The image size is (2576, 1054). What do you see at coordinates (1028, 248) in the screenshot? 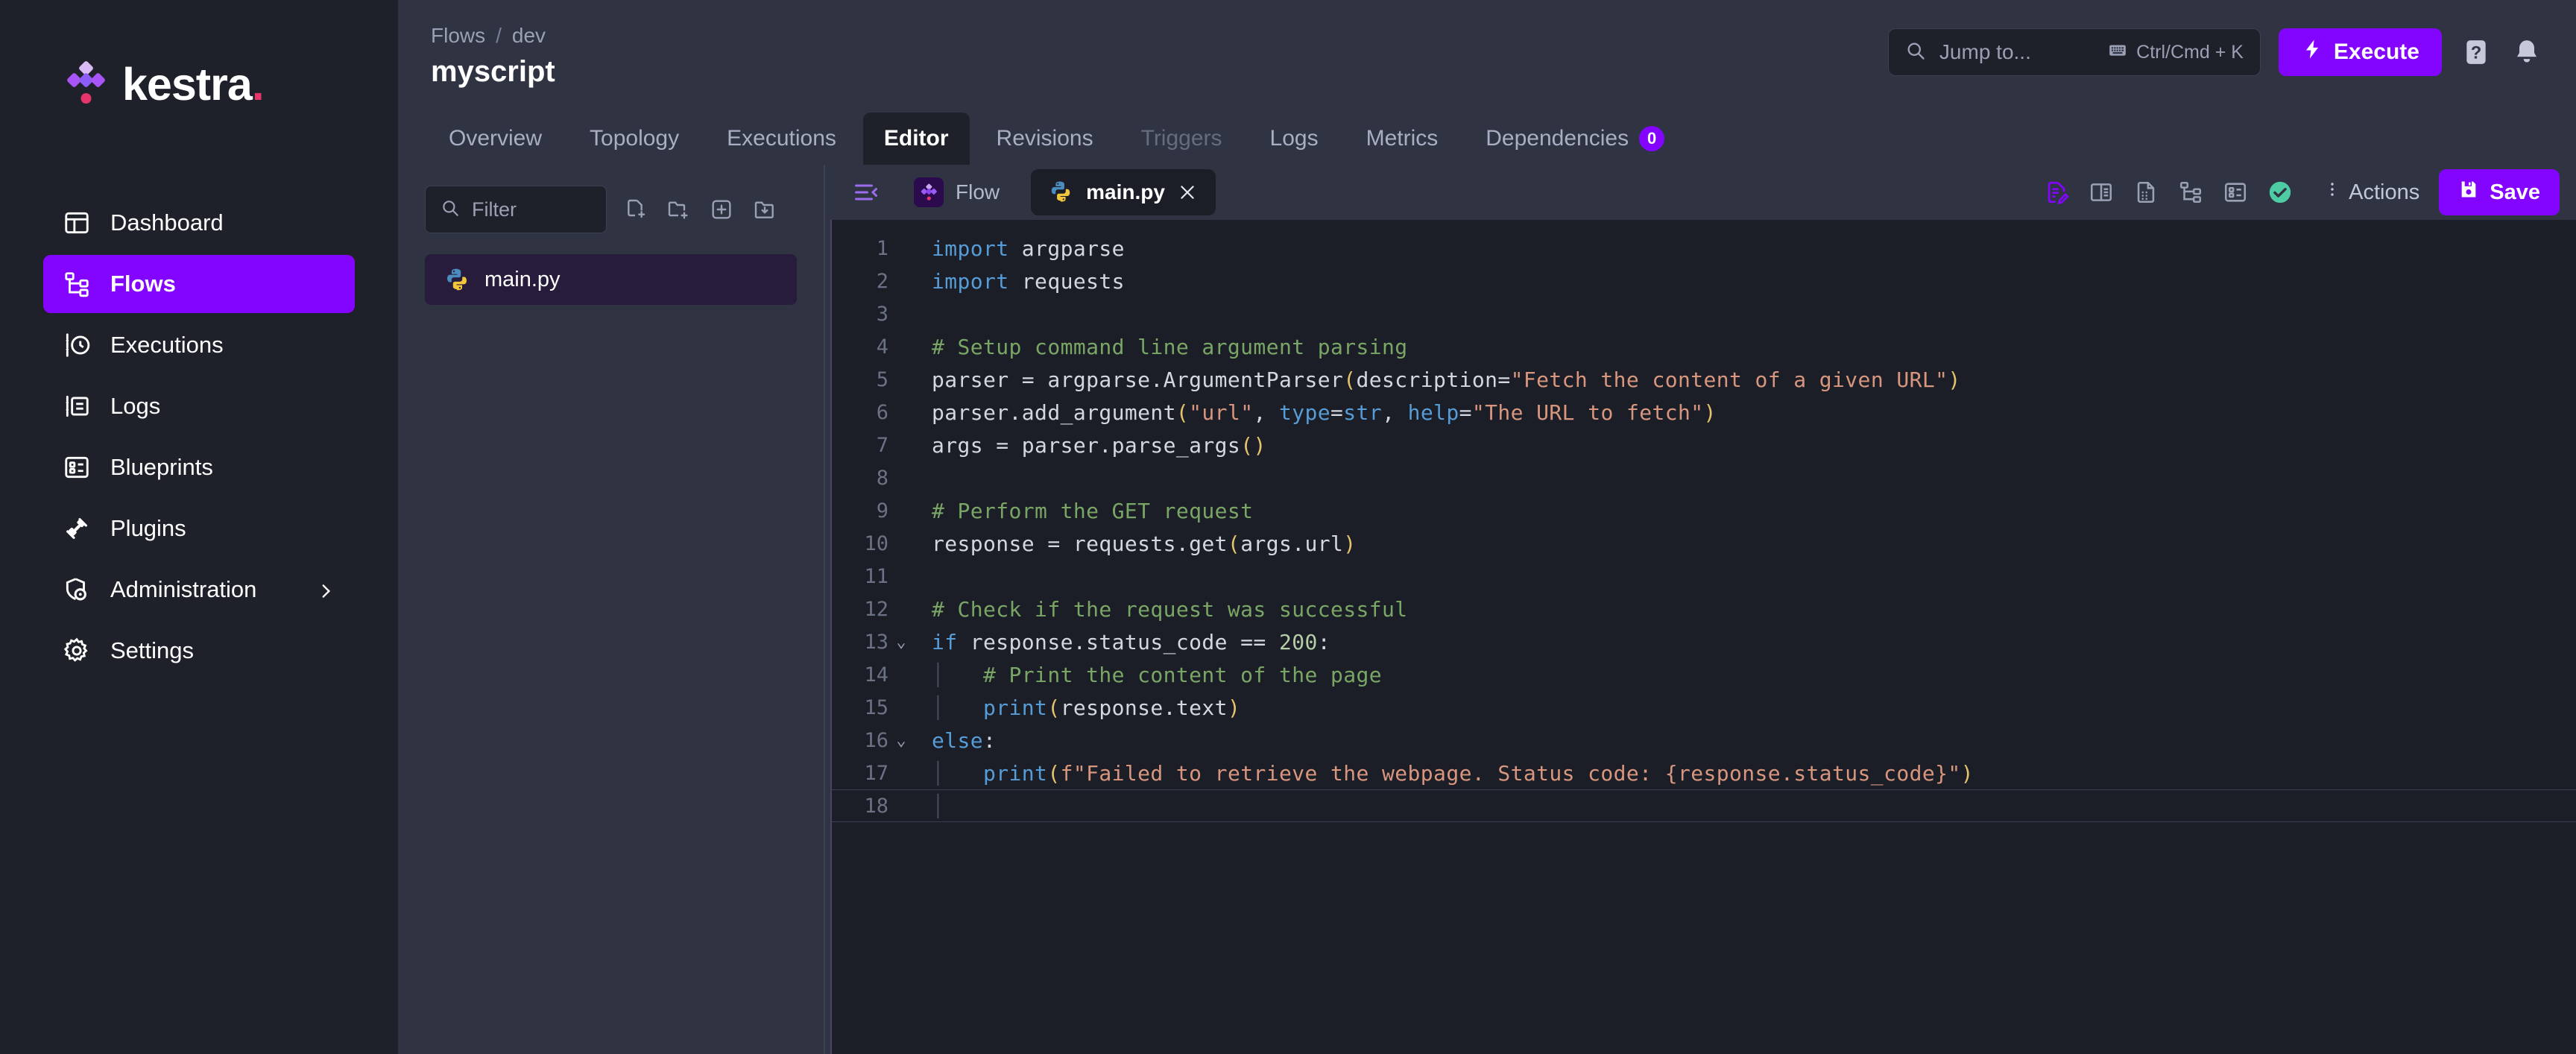
I see `code-text: import argparse` at bounding box center [1028, 248].